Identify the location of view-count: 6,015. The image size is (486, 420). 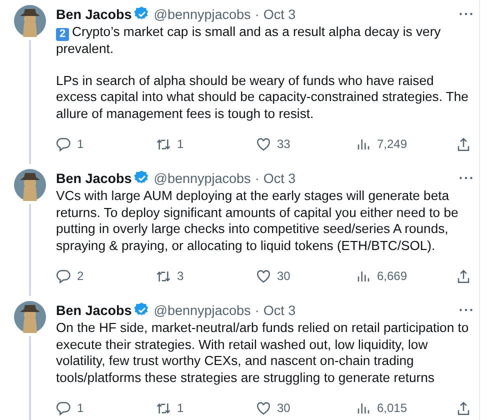
(392, 408).